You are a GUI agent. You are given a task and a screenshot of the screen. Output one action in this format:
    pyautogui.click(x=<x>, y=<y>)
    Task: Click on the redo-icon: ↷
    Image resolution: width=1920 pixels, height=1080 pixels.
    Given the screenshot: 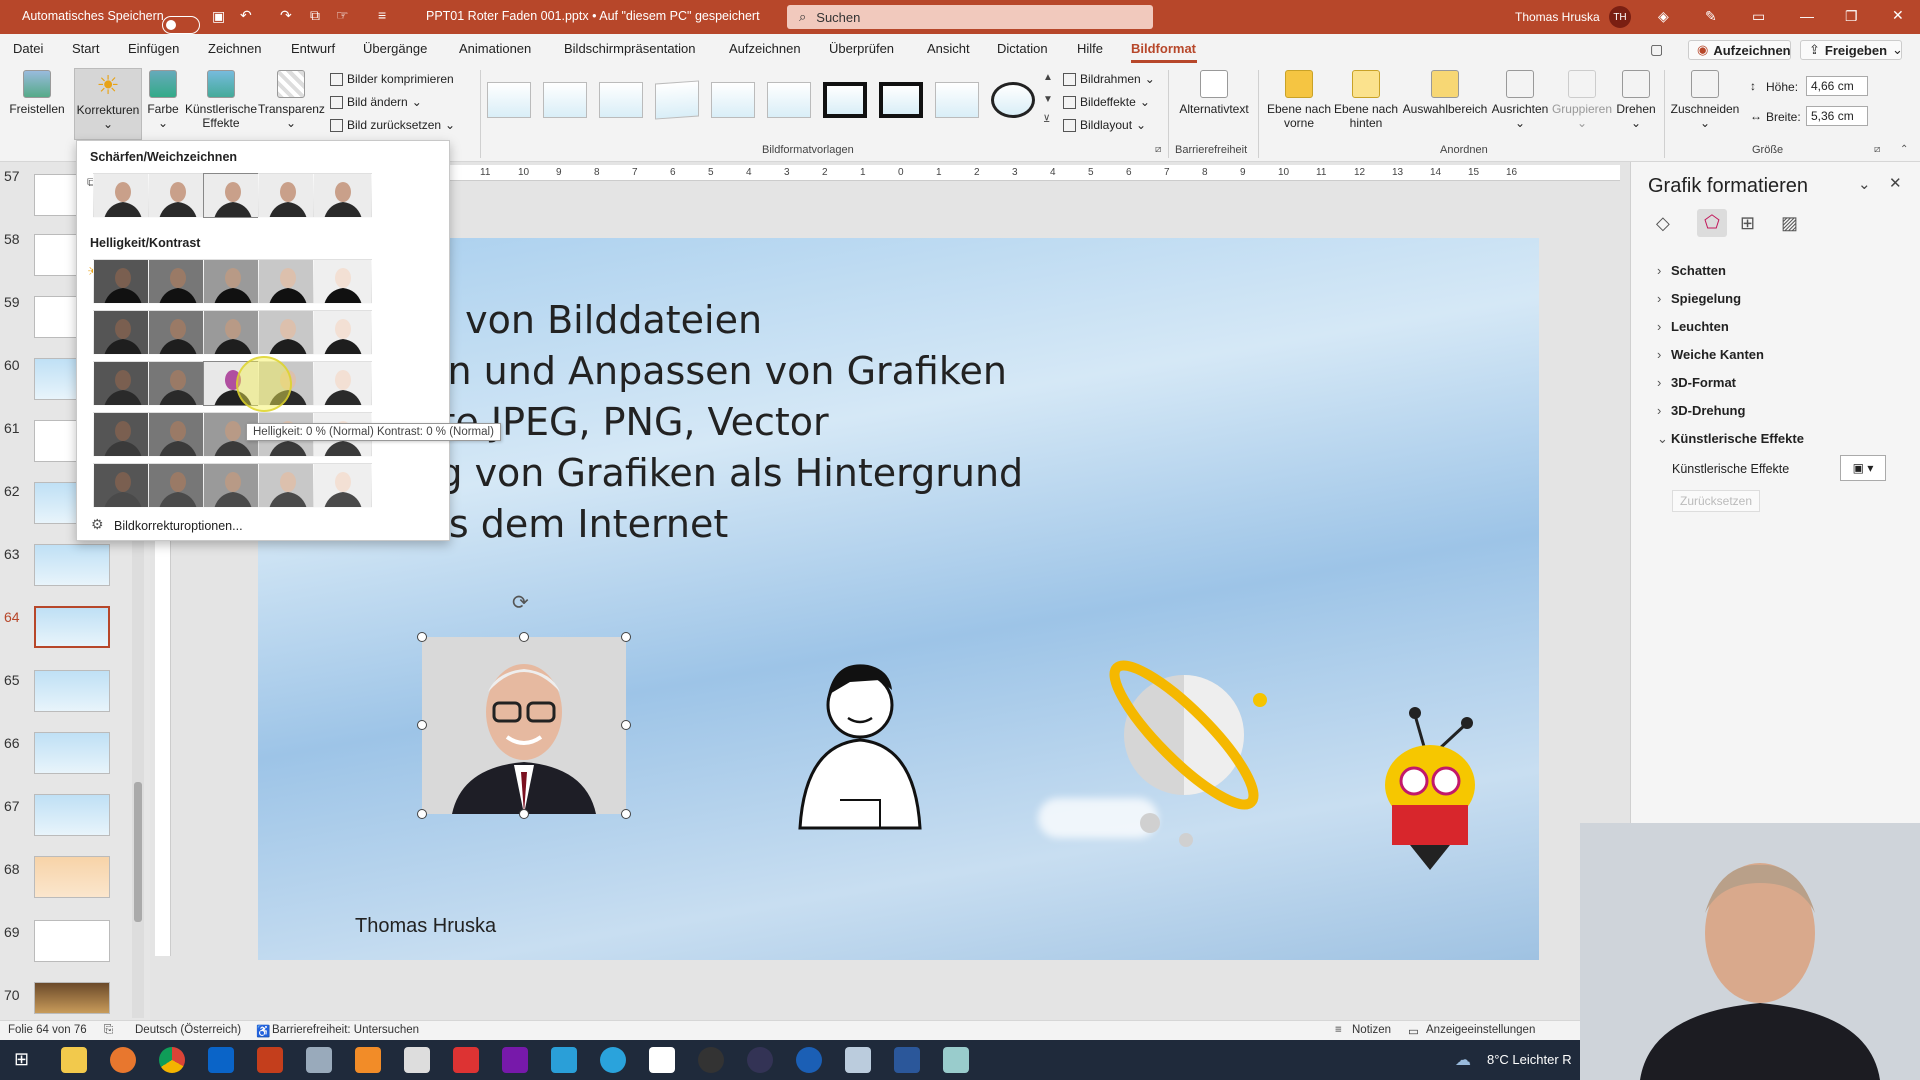 What is the action you would take?
    pyautogui.click(x=286, y=15)
    